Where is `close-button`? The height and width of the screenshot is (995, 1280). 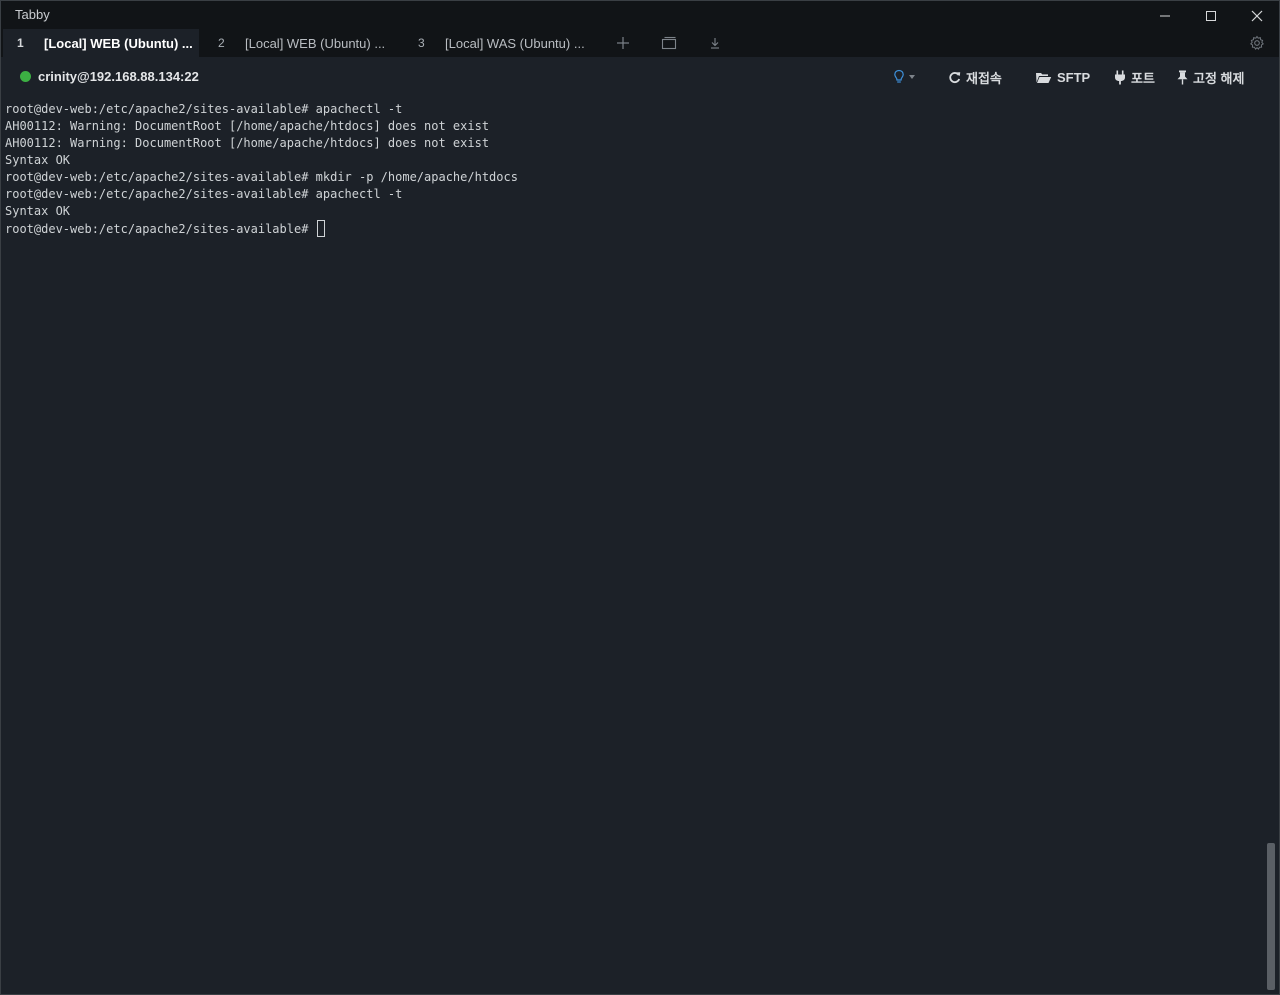 close-button is located at coordinates (1257, 16).